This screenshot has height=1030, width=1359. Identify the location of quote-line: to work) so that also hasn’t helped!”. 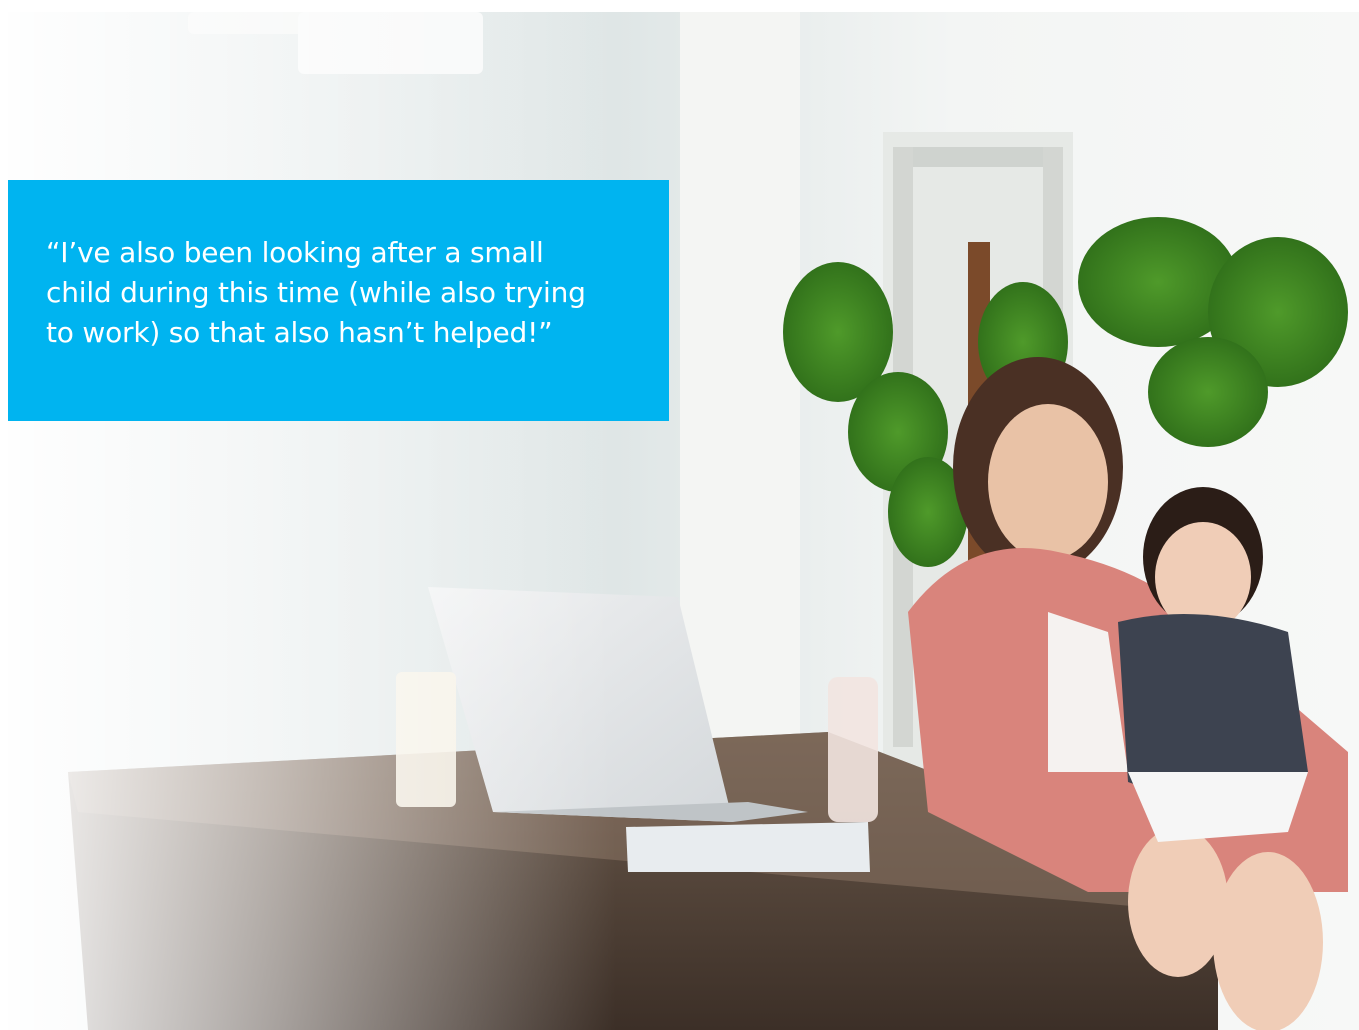
(299, 332).